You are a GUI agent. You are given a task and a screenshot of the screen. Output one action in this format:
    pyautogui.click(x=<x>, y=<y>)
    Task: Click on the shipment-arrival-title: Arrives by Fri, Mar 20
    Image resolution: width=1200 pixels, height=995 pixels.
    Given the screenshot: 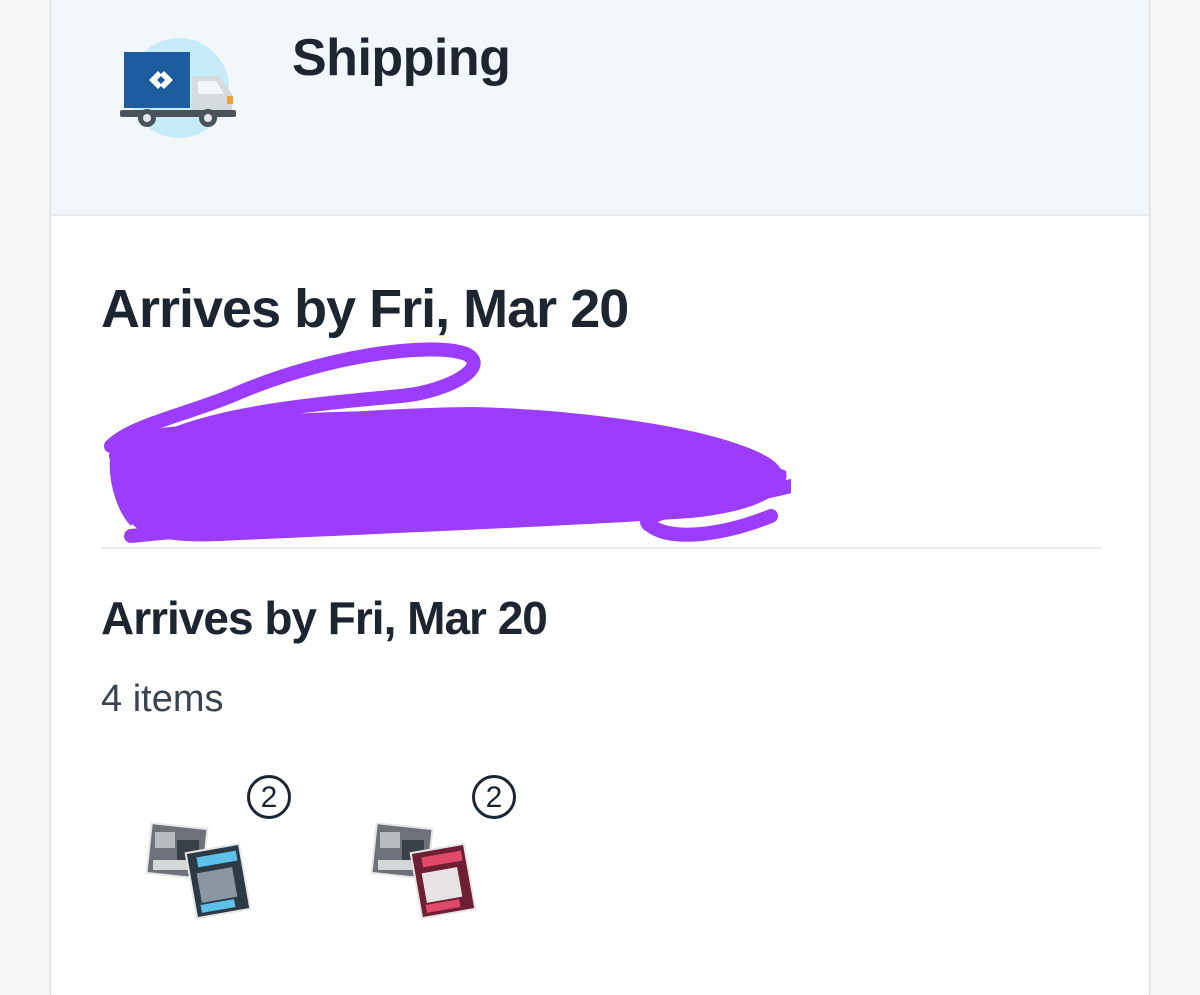 What is the action you would take?
    pyautogui.click(x=365, y=309)
    